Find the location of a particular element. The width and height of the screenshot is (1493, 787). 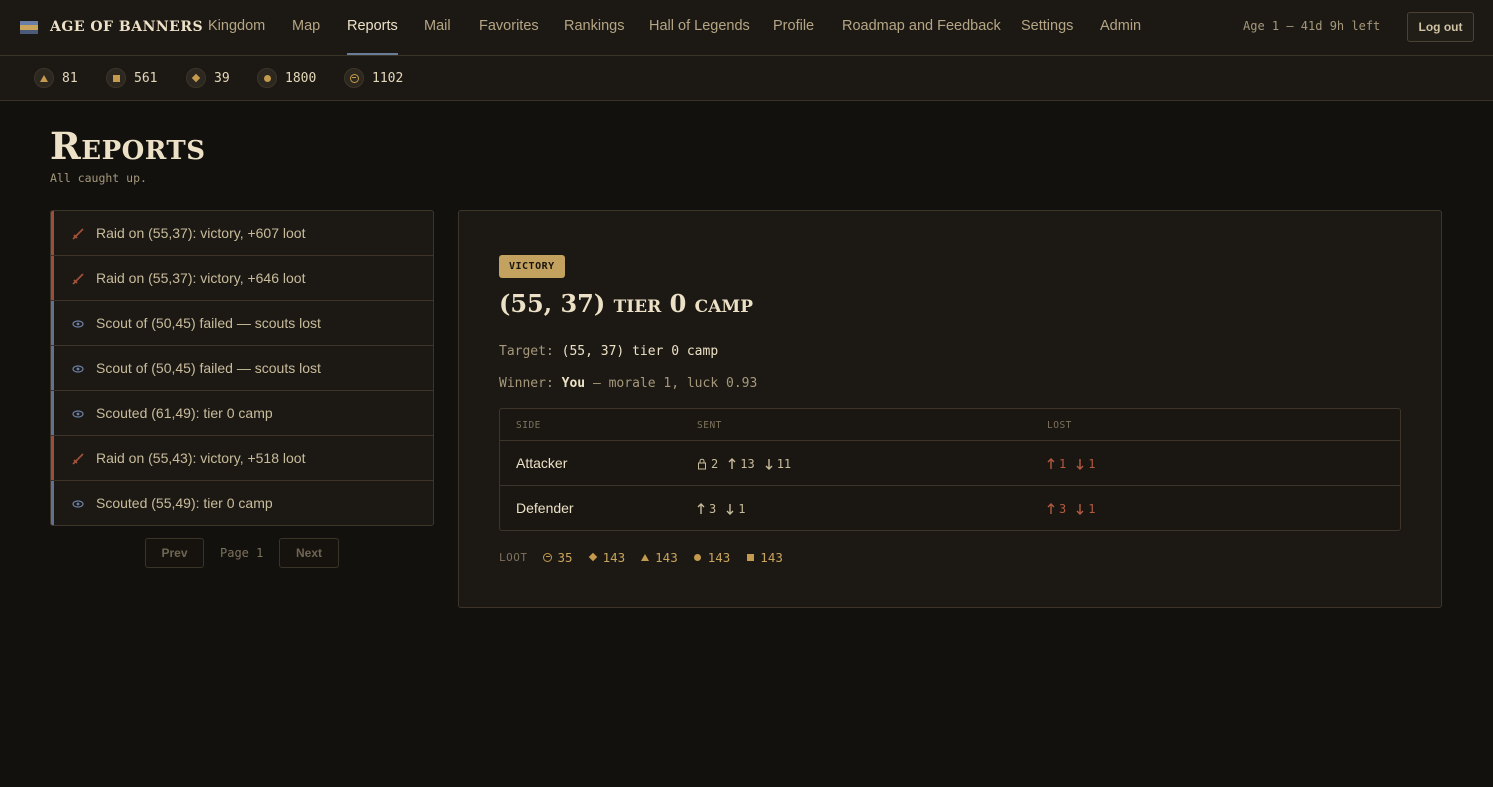

loot-summary: LOOT 35 143 143 143 143 is located at coordinates (648, 557).